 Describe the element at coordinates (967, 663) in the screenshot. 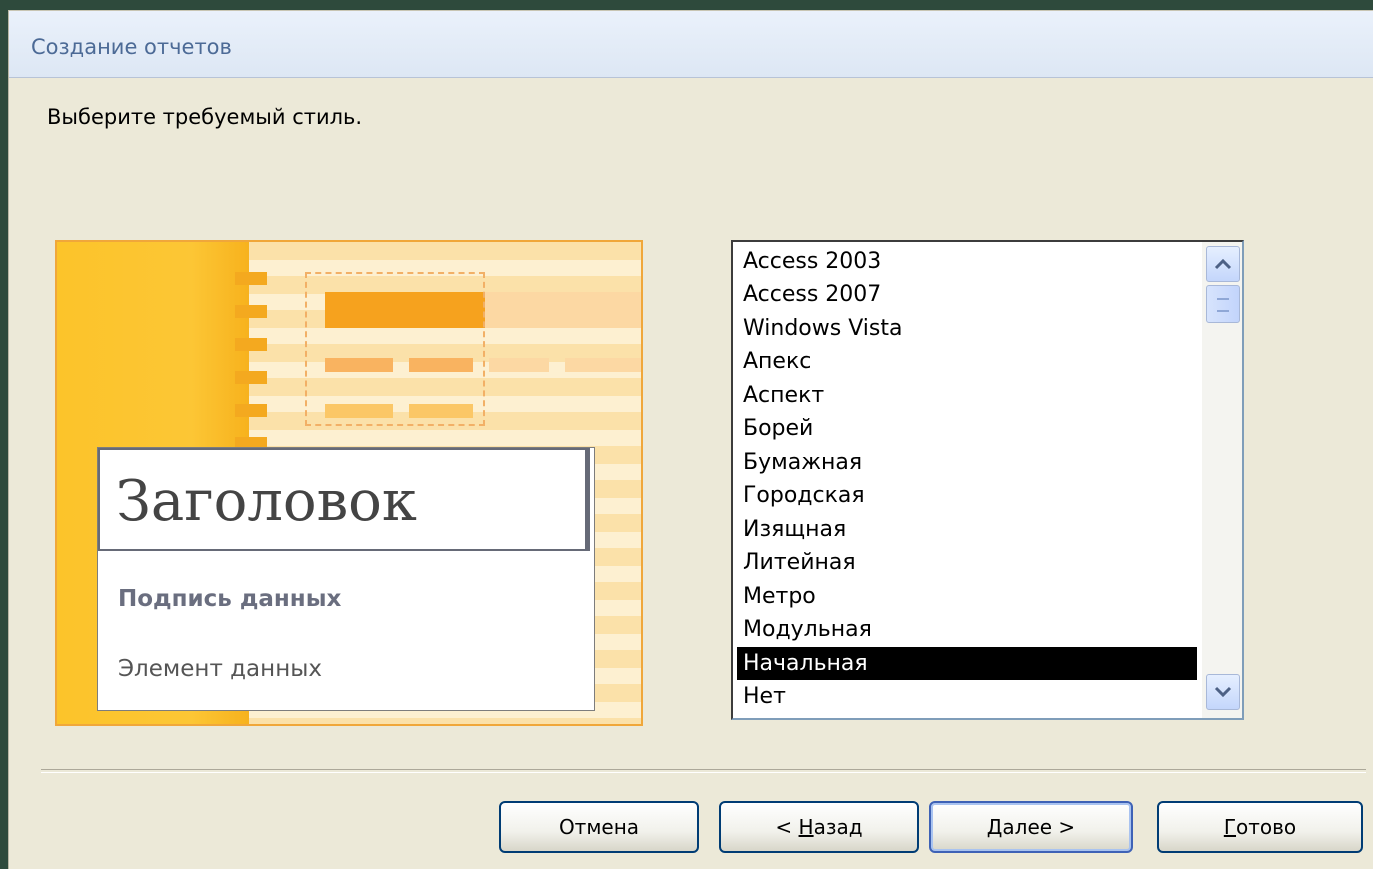

I see `style-option-selected: Начальная` at that location.